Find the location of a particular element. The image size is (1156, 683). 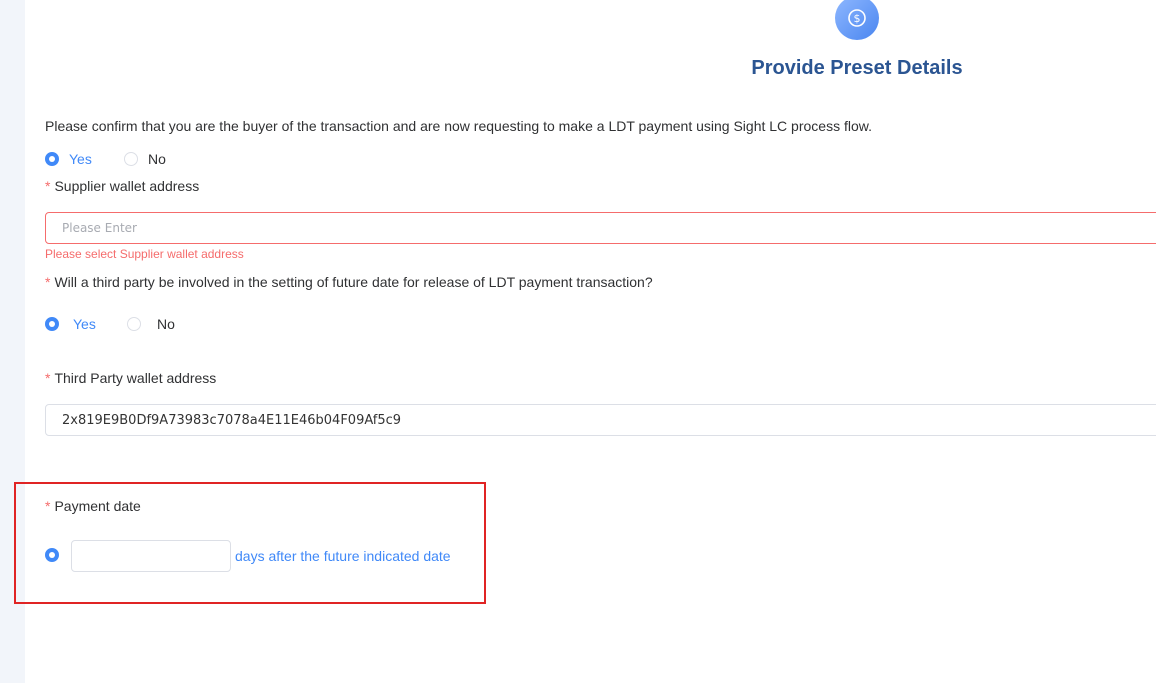

supplier-wallet-label: * Supplier wallet address is located at coordinates (122, 186).